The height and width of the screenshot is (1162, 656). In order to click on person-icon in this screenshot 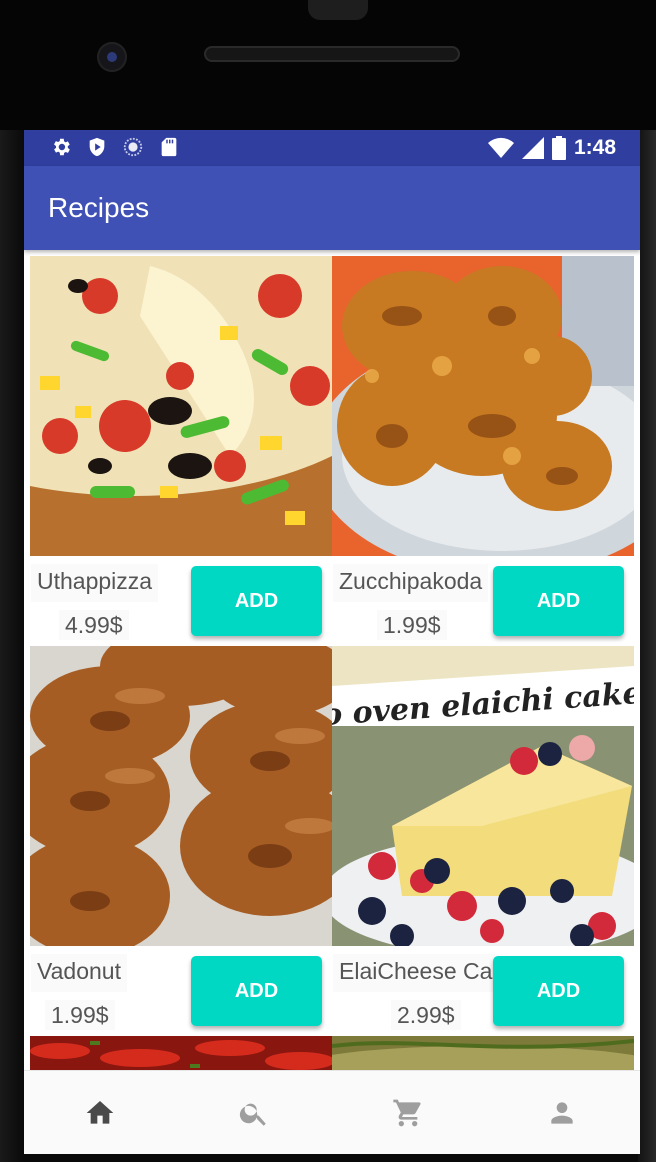, I will do `click(562, 1113)`.